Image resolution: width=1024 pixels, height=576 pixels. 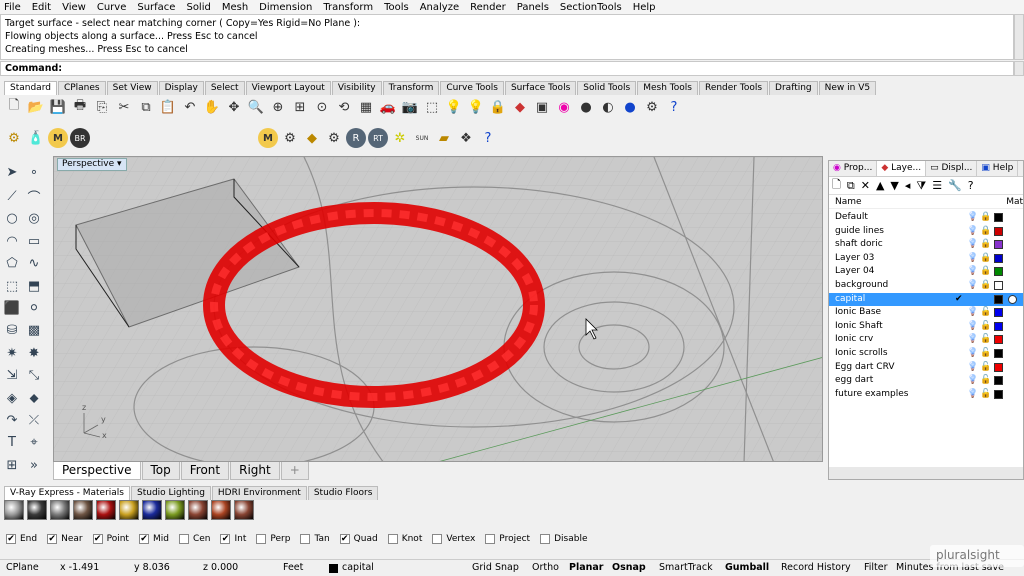 I want to click on layer-row: background 💡 🔒, so click(x=926, y=286).